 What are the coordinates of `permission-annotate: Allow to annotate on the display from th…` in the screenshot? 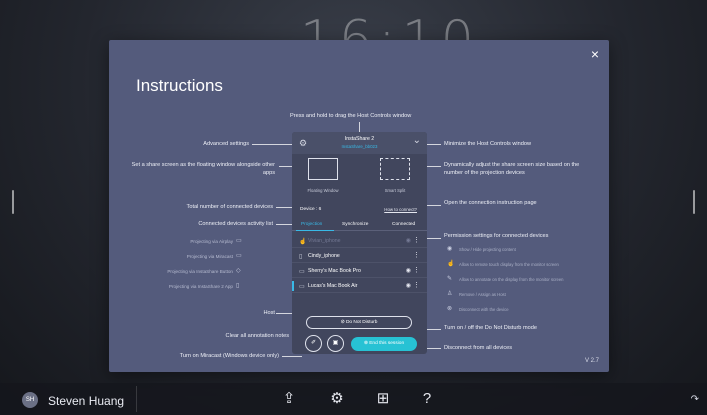 It's located at (511, 279).